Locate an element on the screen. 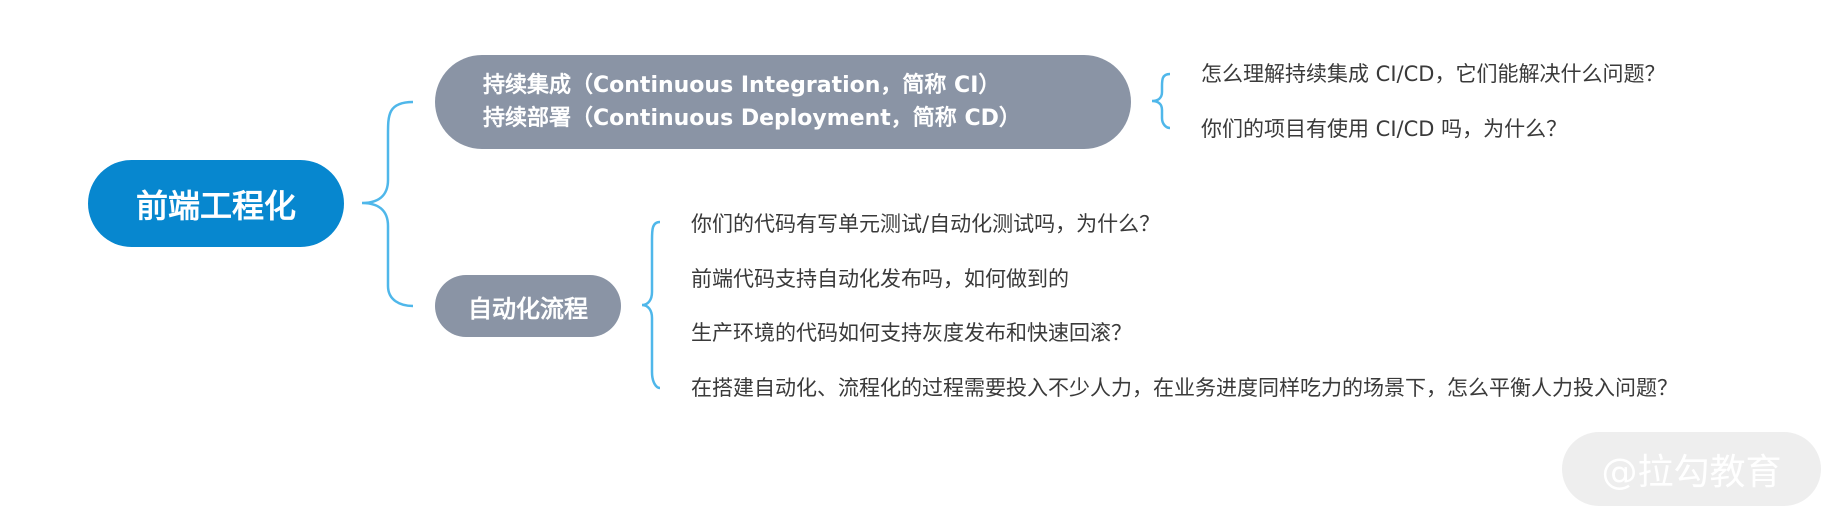  root-label: 前端工程化 is located at coordinates (215, 205).